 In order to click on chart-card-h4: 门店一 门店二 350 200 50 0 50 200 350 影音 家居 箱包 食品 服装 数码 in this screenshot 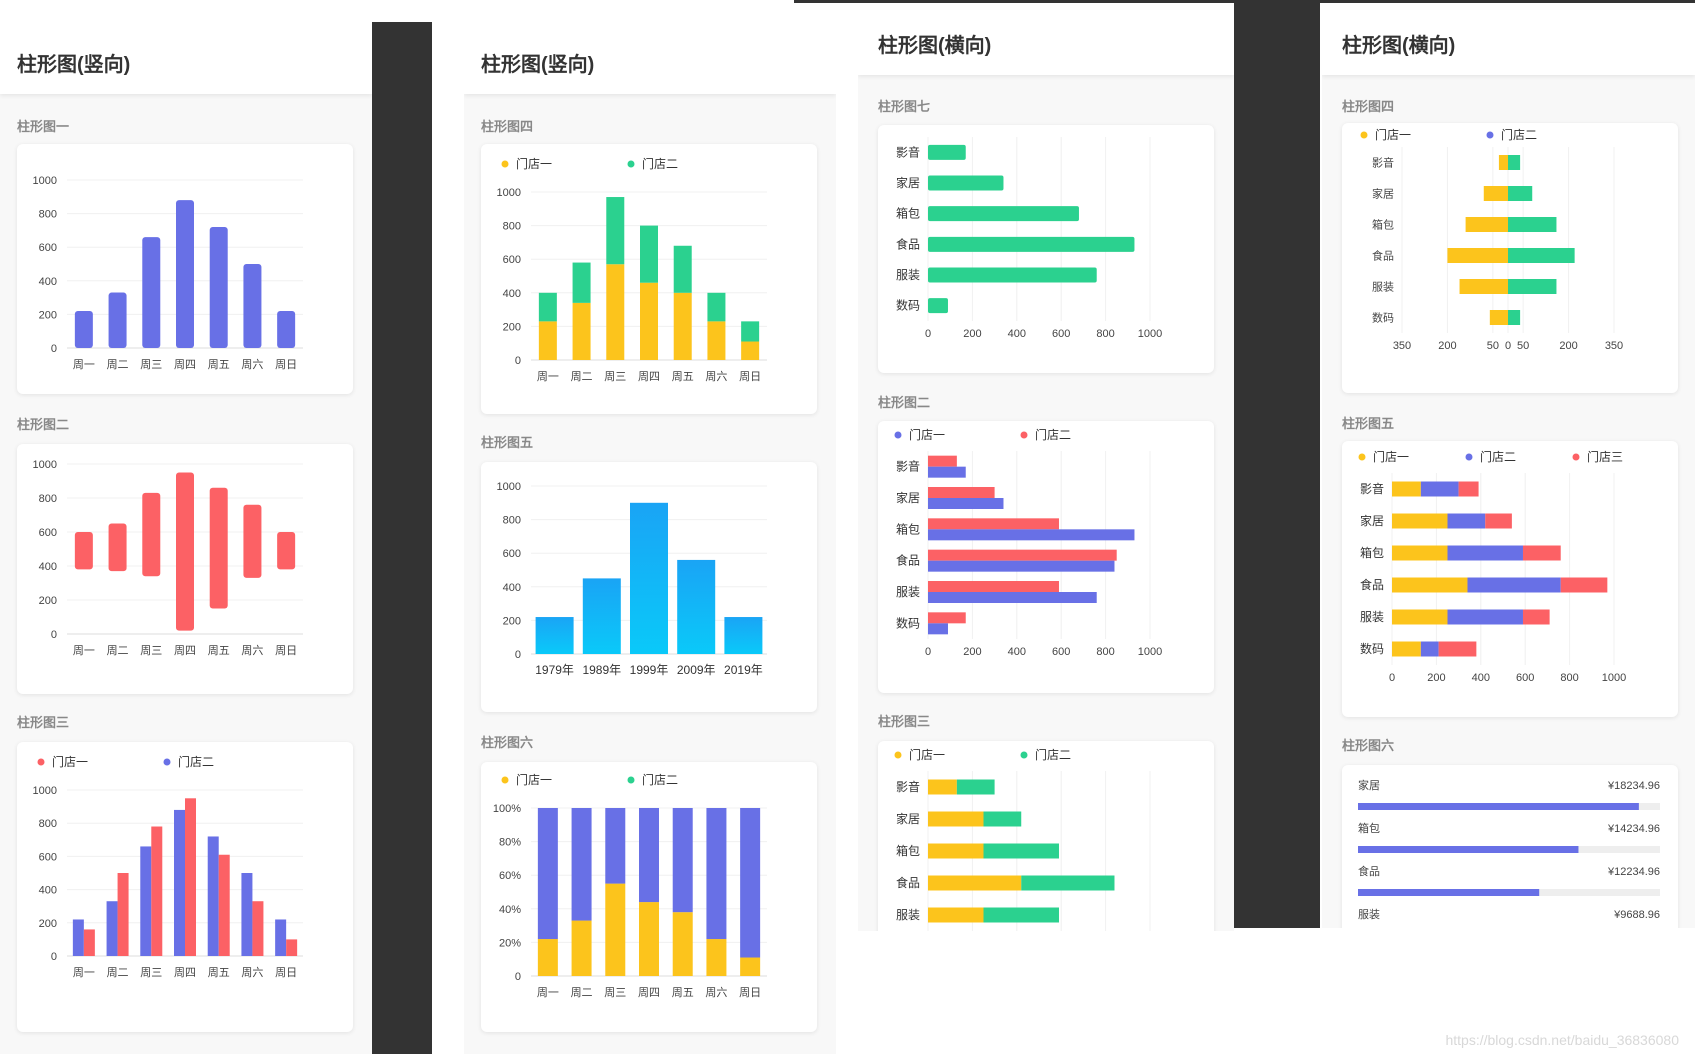, I will do `click(1510, 258)`.